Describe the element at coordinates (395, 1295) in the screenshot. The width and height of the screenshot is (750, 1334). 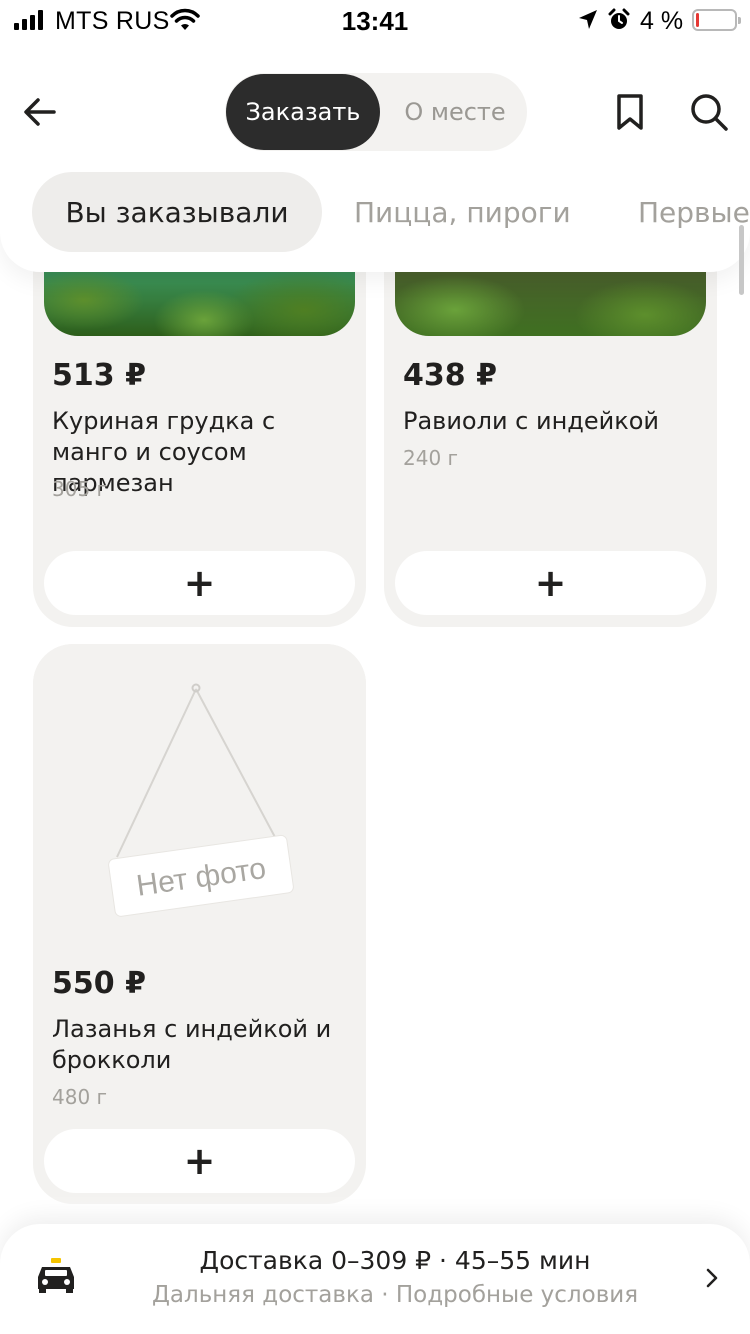
I see `delivery-details: Дальняя доставка · Подробные условия` at that location.